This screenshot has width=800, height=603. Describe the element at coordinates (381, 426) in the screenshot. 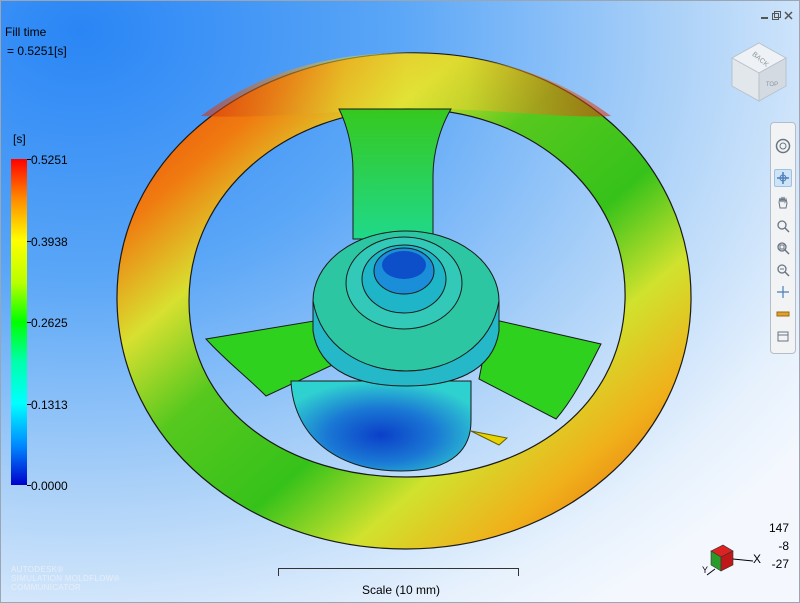

I see `hub-cylinder` at that location.